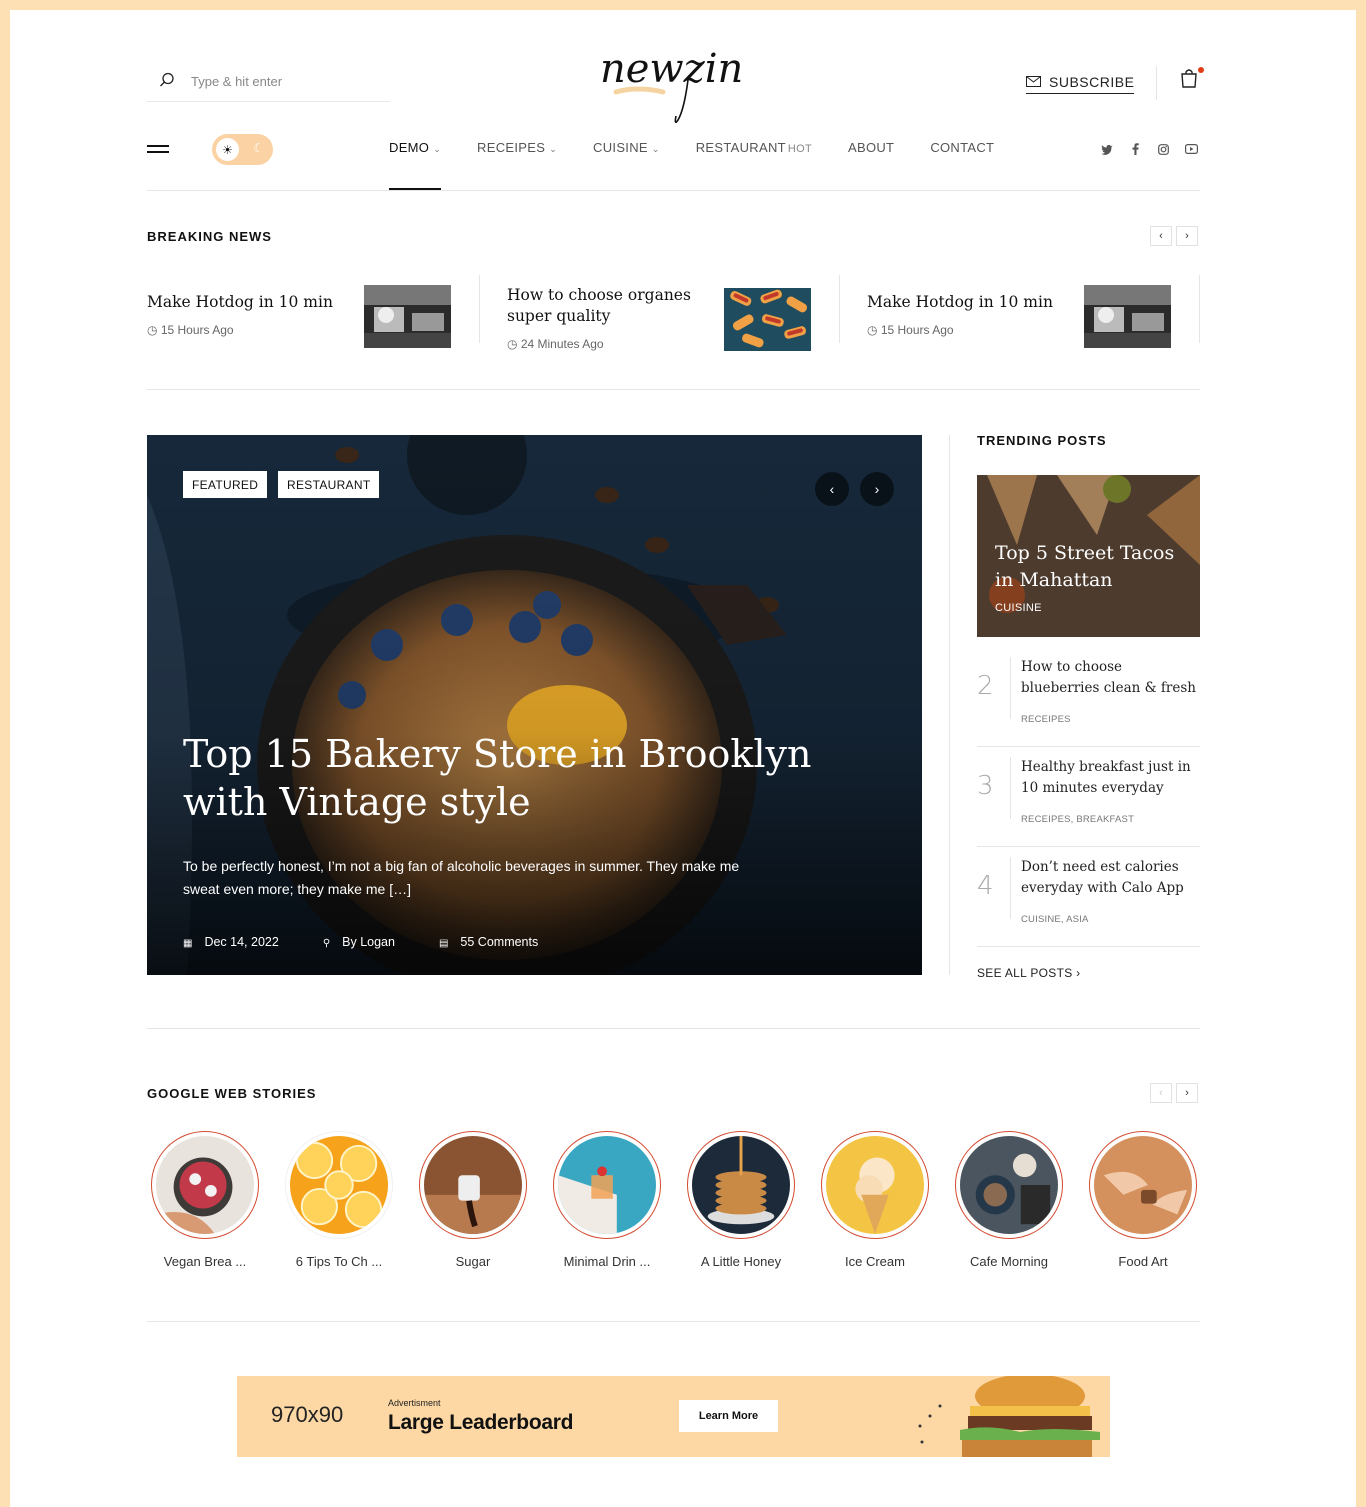  I want to click on subscribe-button: SUBSCRIBE, so click(1080, 83).